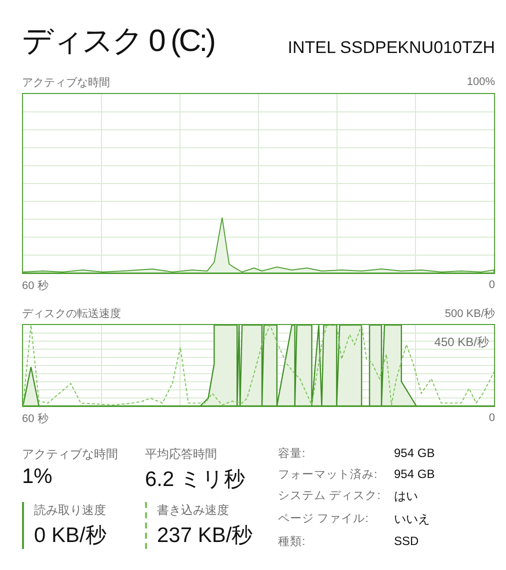 This screenshot has height=570, width=506. What do you see at coordinates (38, 477) in the screenshot?
I see `stat-value: 1%` at bounding box center [38, 477].